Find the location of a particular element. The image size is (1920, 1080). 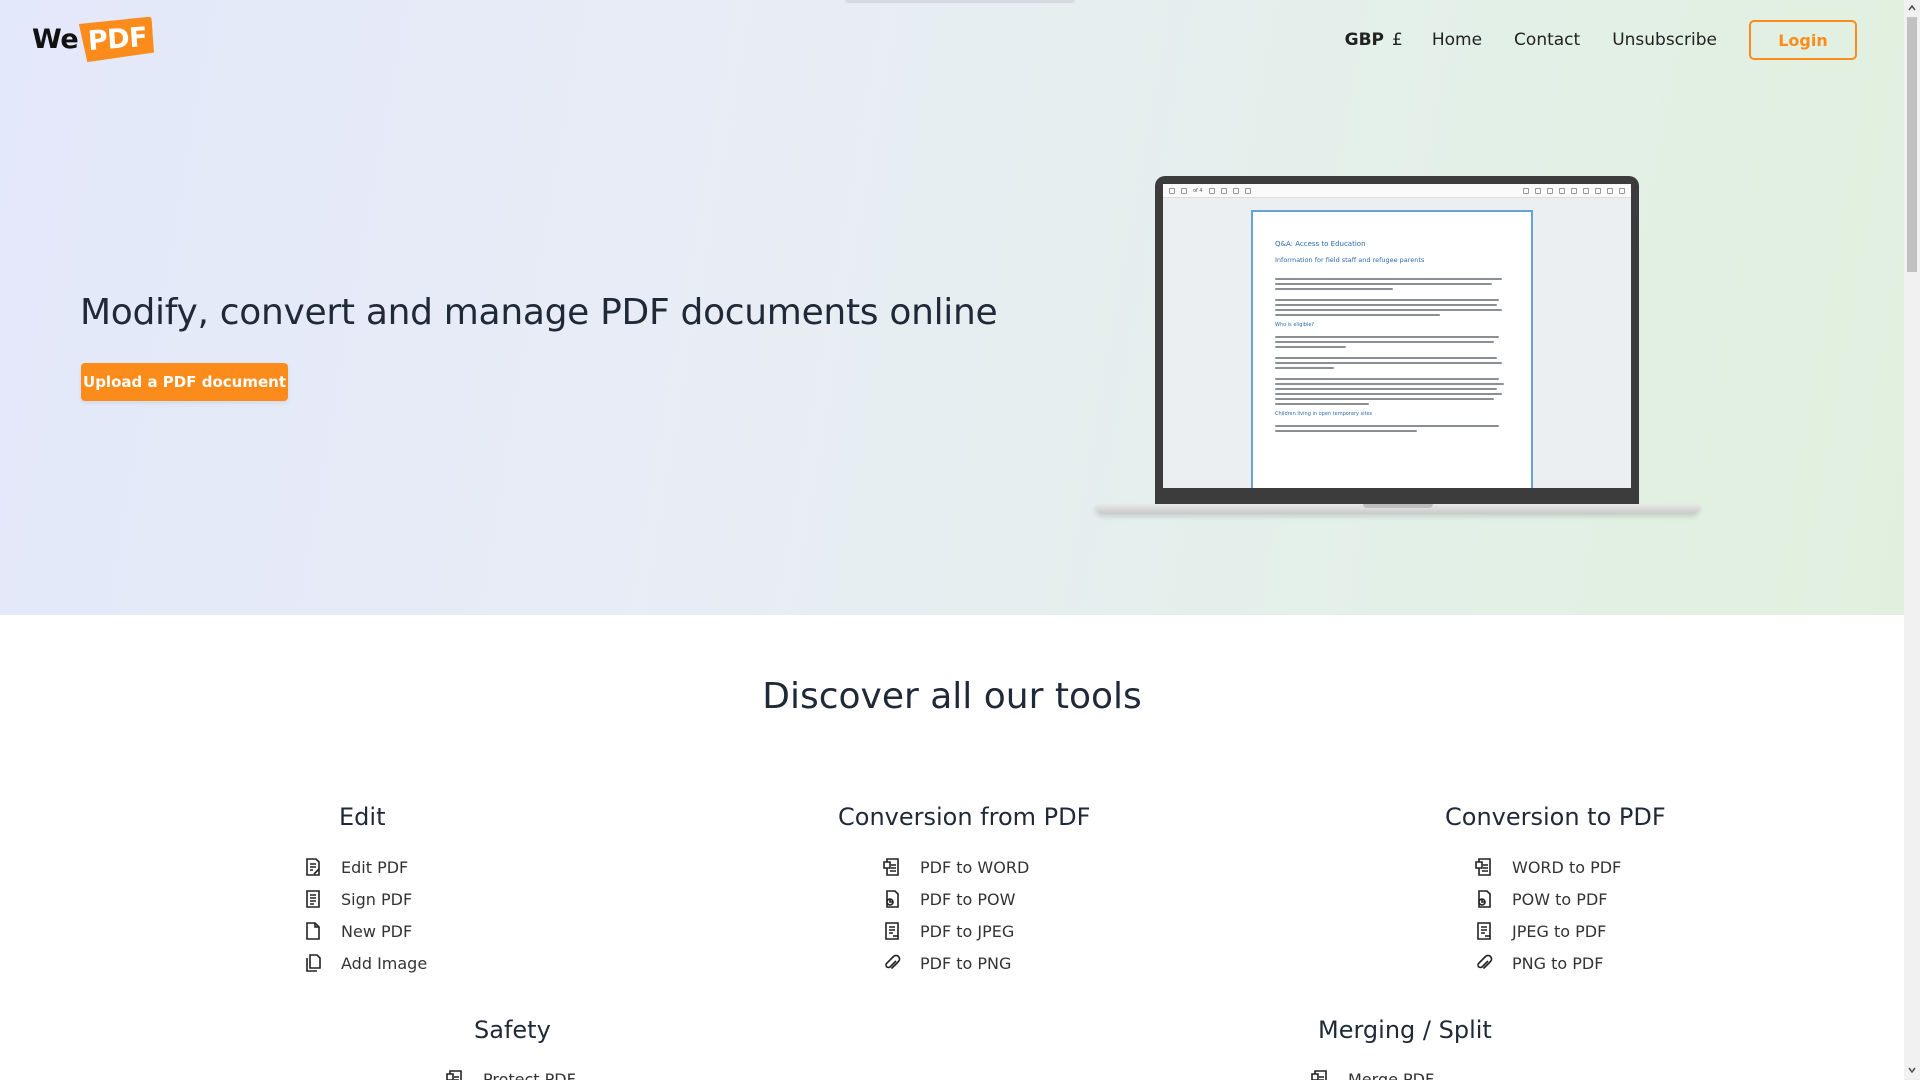

sign-document-icon is located at coordinates (313, 899).